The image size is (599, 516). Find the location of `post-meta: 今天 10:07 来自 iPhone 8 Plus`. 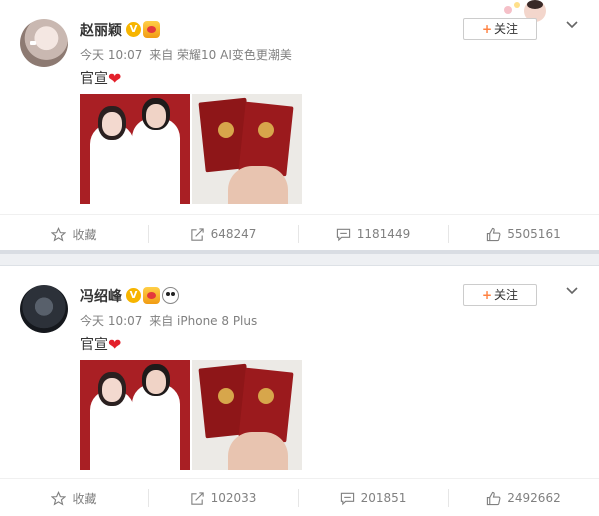

post-meta: 今天 10:07 来自 iPhone 8 Plus is located at coordinates (170, 320).